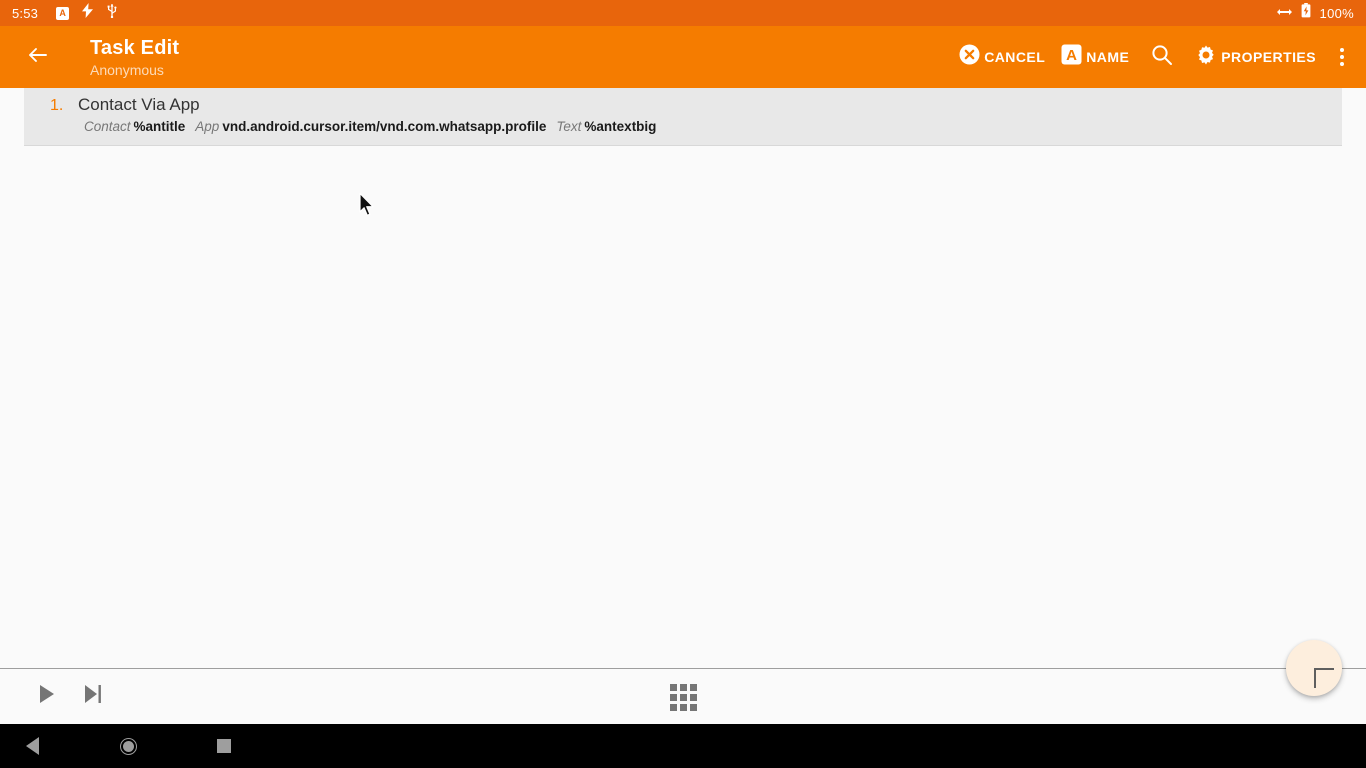  I want to click on param-key-text: Text, so click(569, 126).